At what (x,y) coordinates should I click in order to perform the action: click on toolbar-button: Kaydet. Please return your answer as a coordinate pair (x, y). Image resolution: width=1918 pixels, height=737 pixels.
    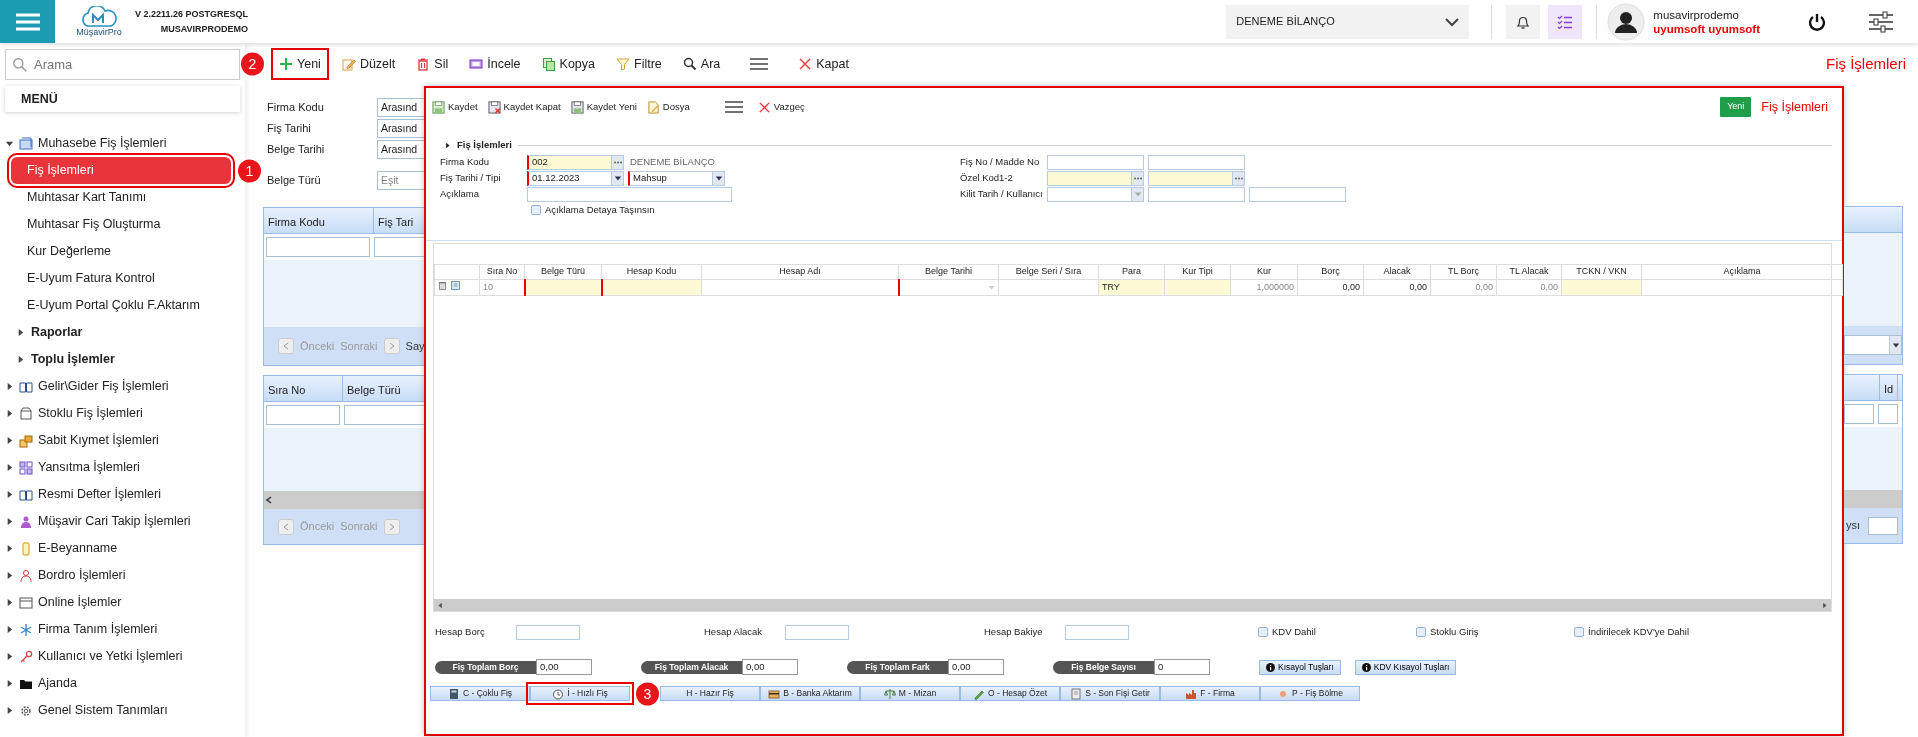
    Looking at the image, I should click on (455, 107).